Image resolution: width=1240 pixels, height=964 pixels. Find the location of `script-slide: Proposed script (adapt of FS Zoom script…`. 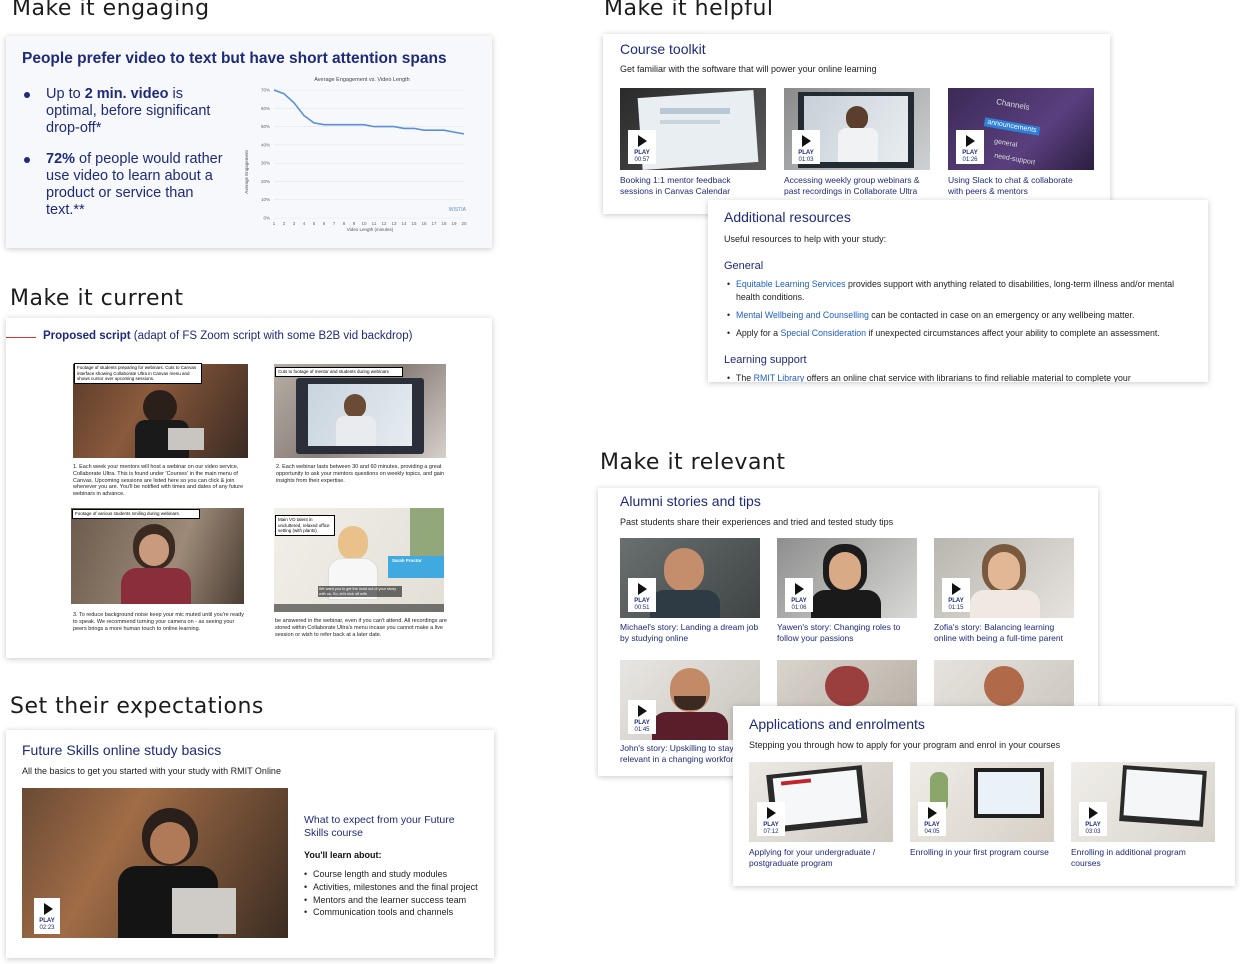

script-slide: Proposed script (adapt of FS Zoom script… is located at coordinates (249, 488).